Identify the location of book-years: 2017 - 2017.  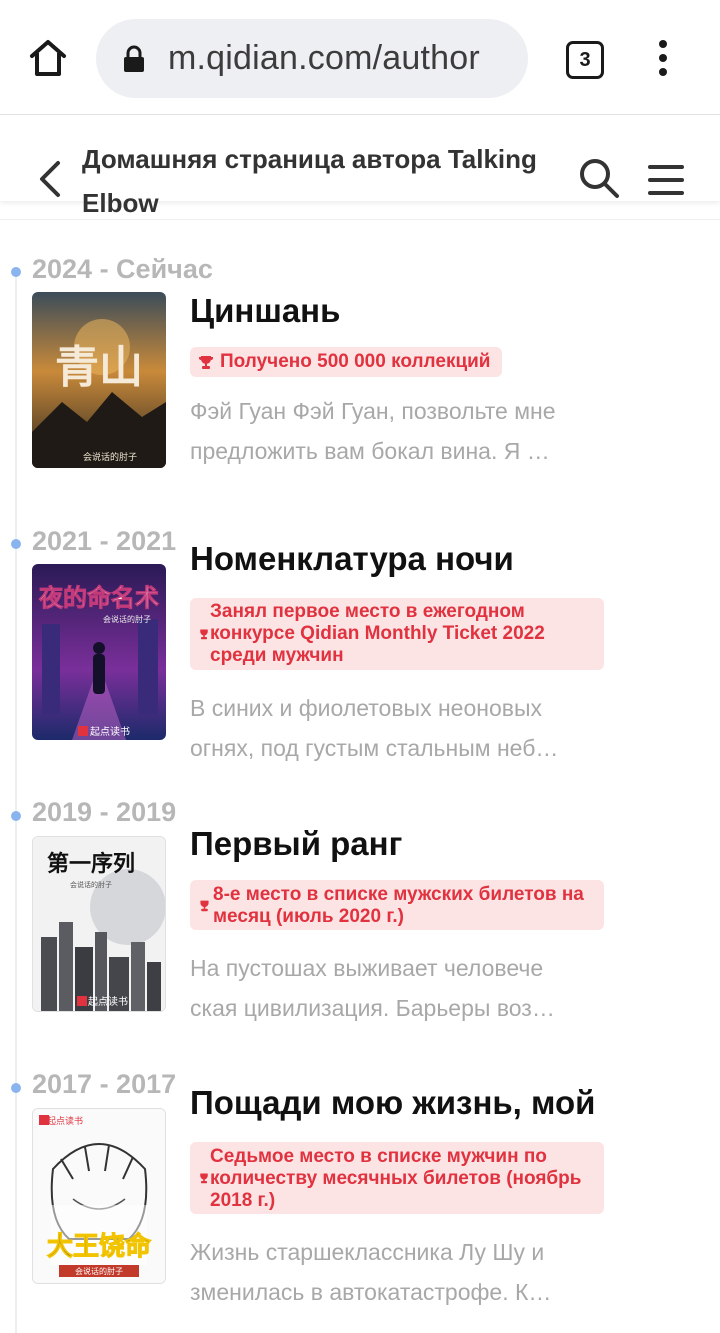
(104, 1084).